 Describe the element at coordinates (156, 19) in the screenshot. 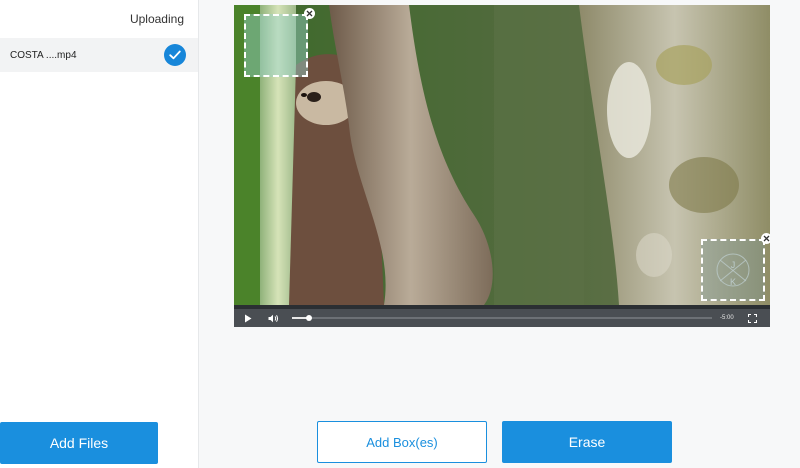

I see `upload-status-label: Uploading` at that location.